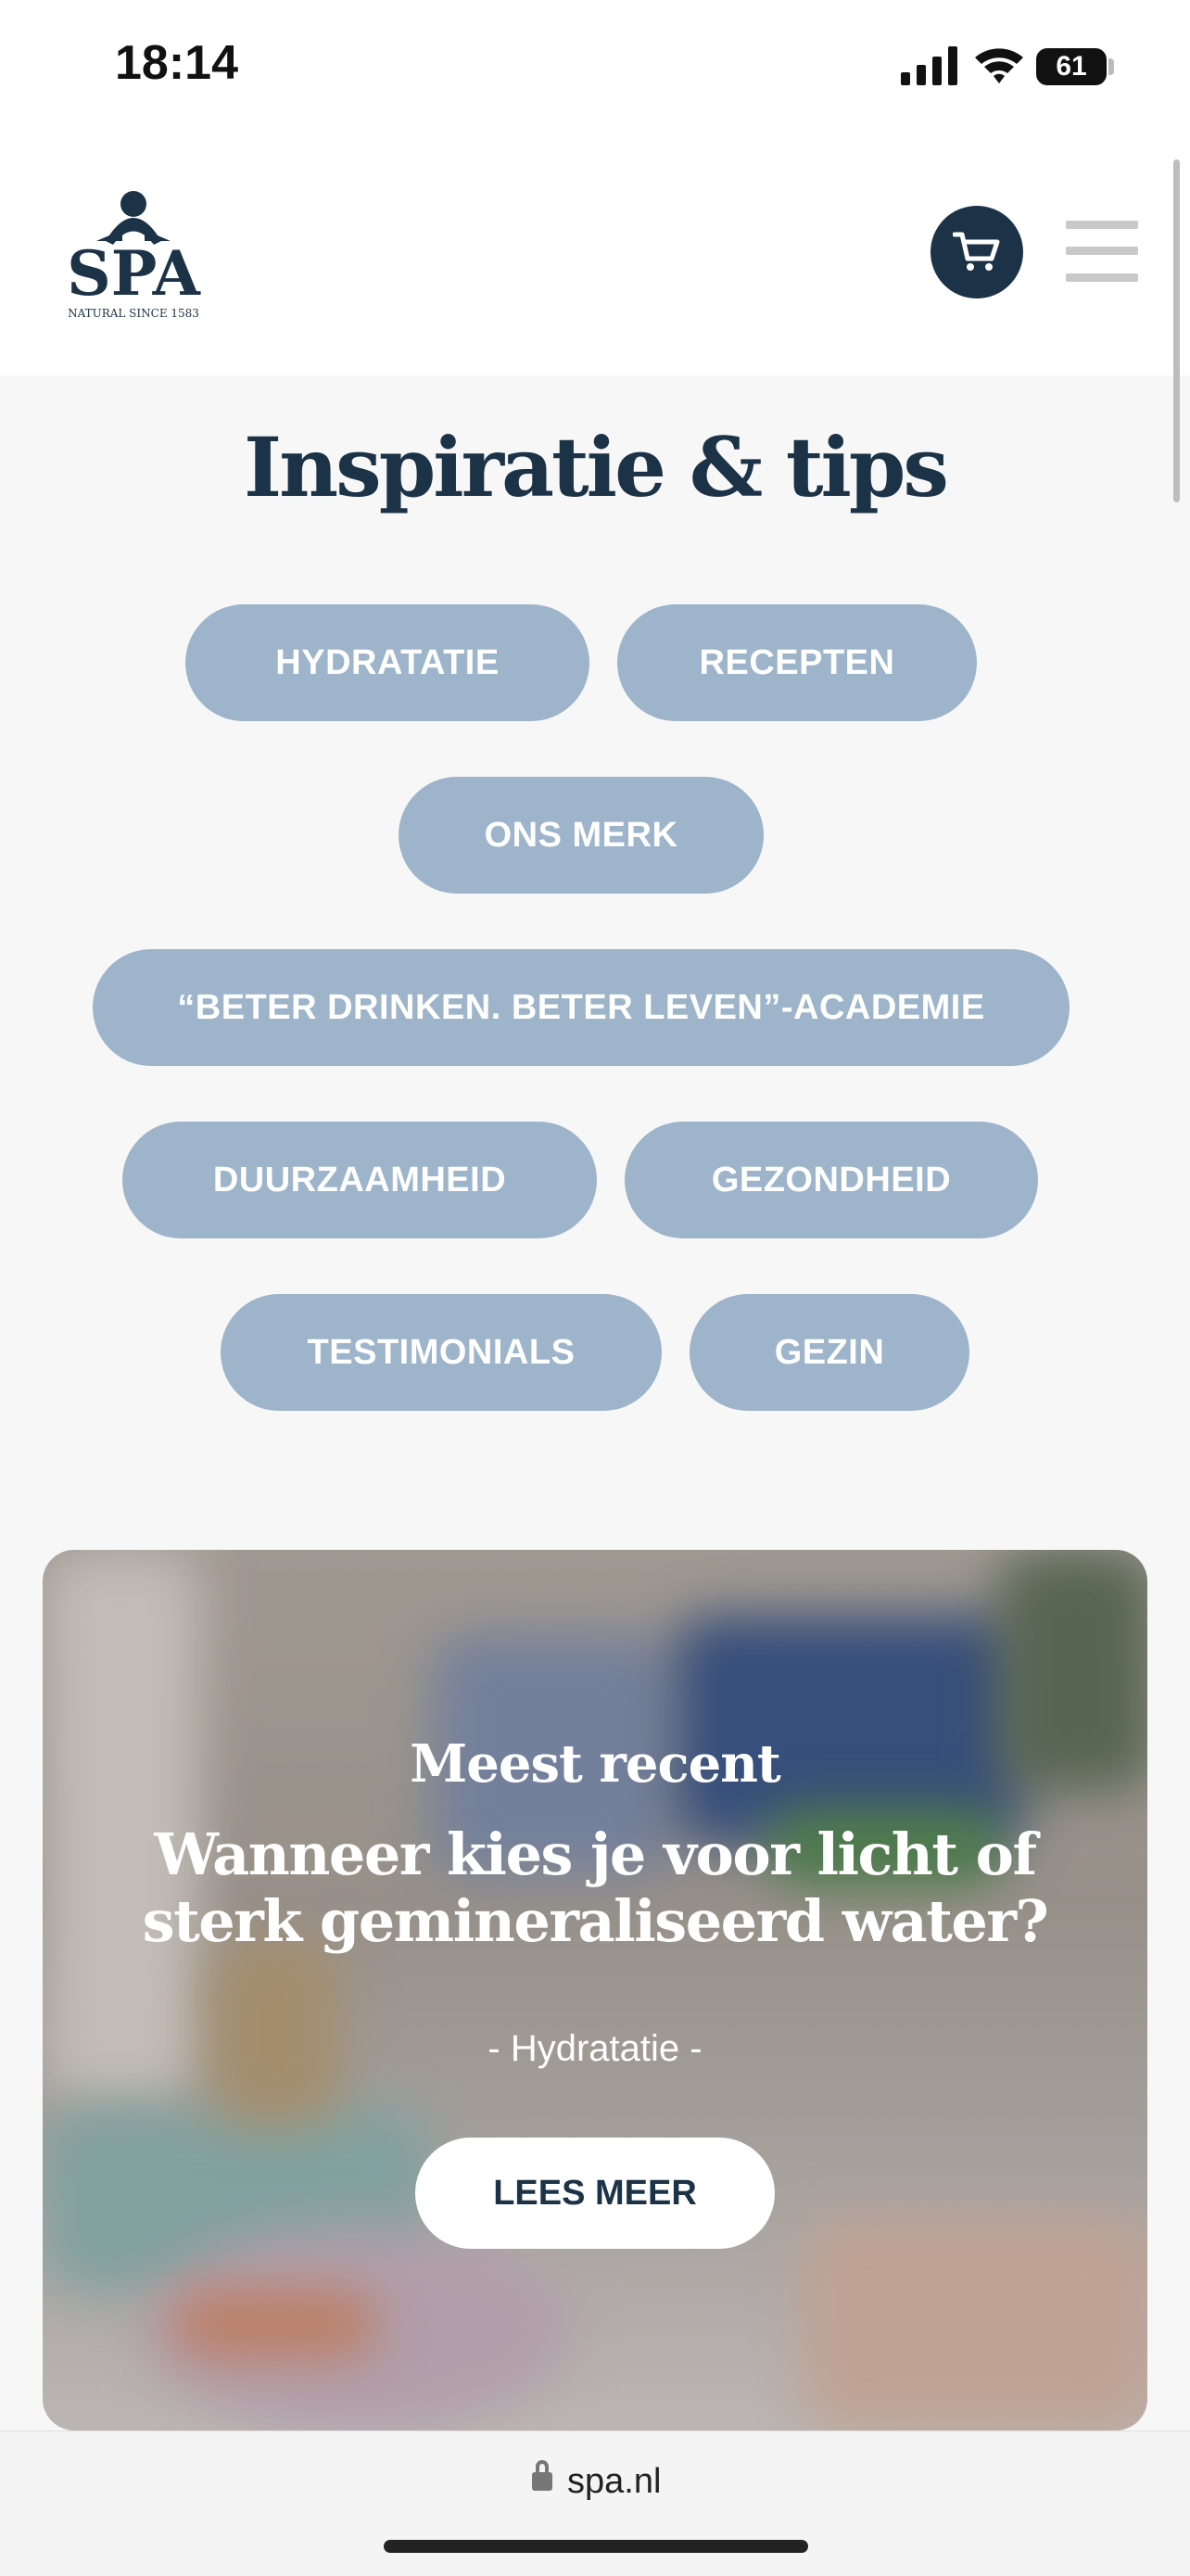 The image size is (1190, 2576). I want to click on category-chip-gezin: GEZIN, so click(829, 1352).